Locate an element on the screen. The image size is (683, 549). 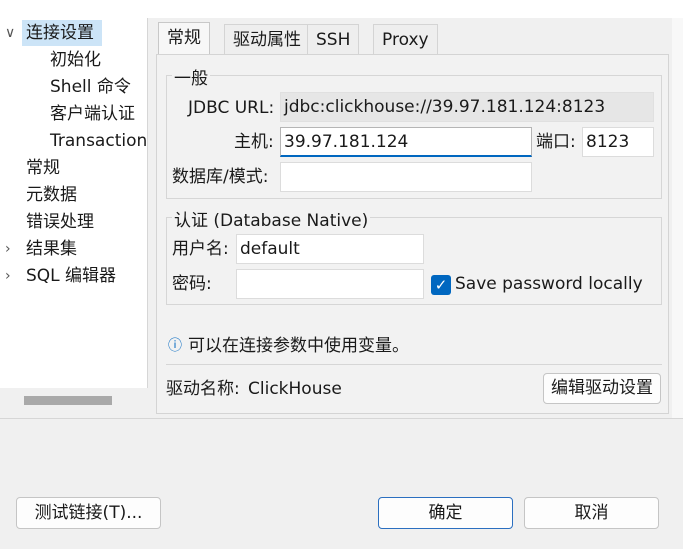
tree-item-label: 初始化 is located at coordinates (75, 60).